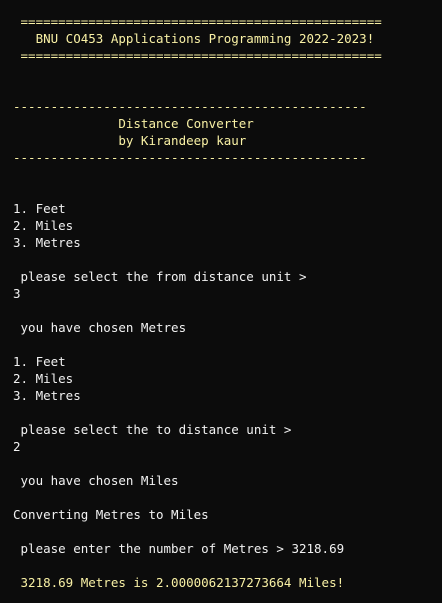 This screenshot has width=442, height=603. I want to click on from-unit-confirmation: you have chosen Metres, so click(100, 327).